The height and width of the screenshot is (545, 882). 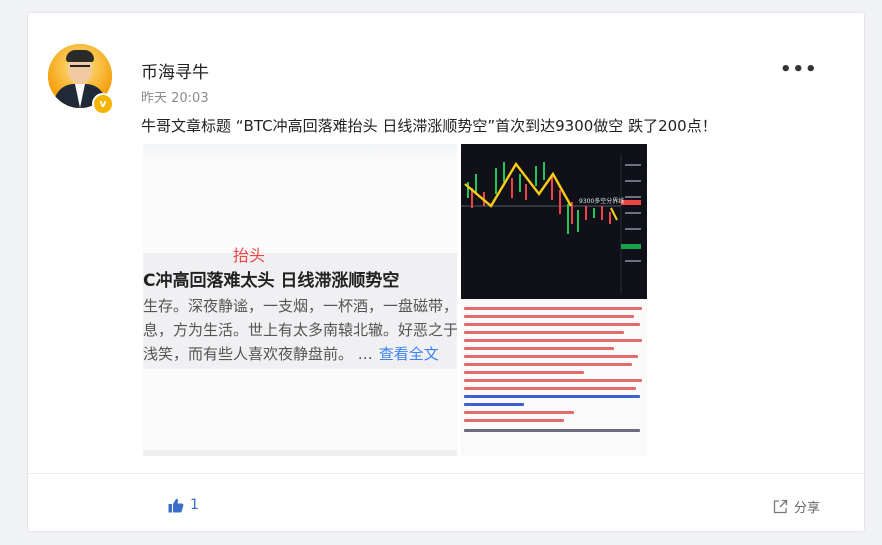 I want to click on like-button: 1, so click(x=183, y=505).